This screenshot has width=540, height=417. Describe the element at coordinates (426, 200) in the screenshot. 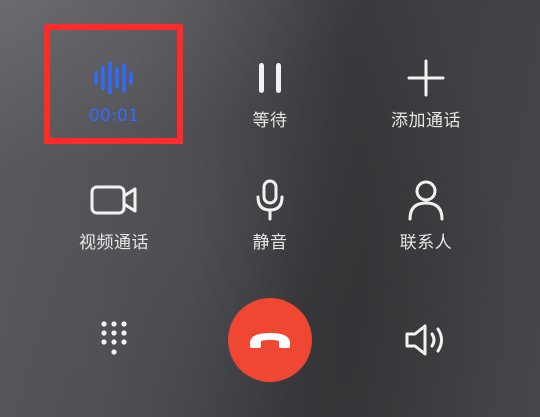

I see `person-icon` at that location.